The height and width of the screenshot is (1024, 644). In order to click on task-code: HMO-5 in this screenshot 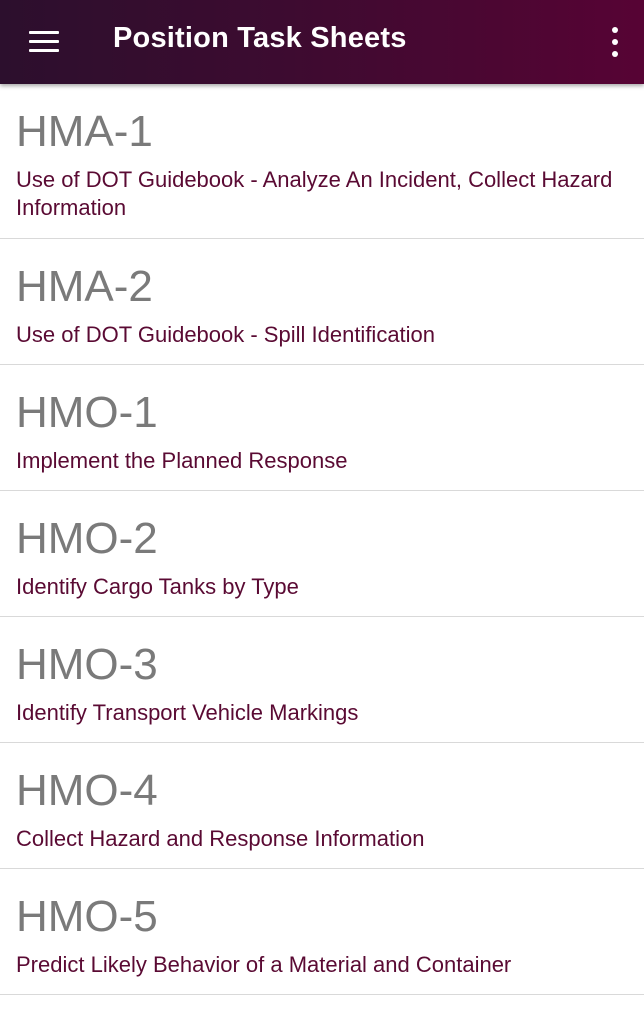, I will do `click(87, 916)`.